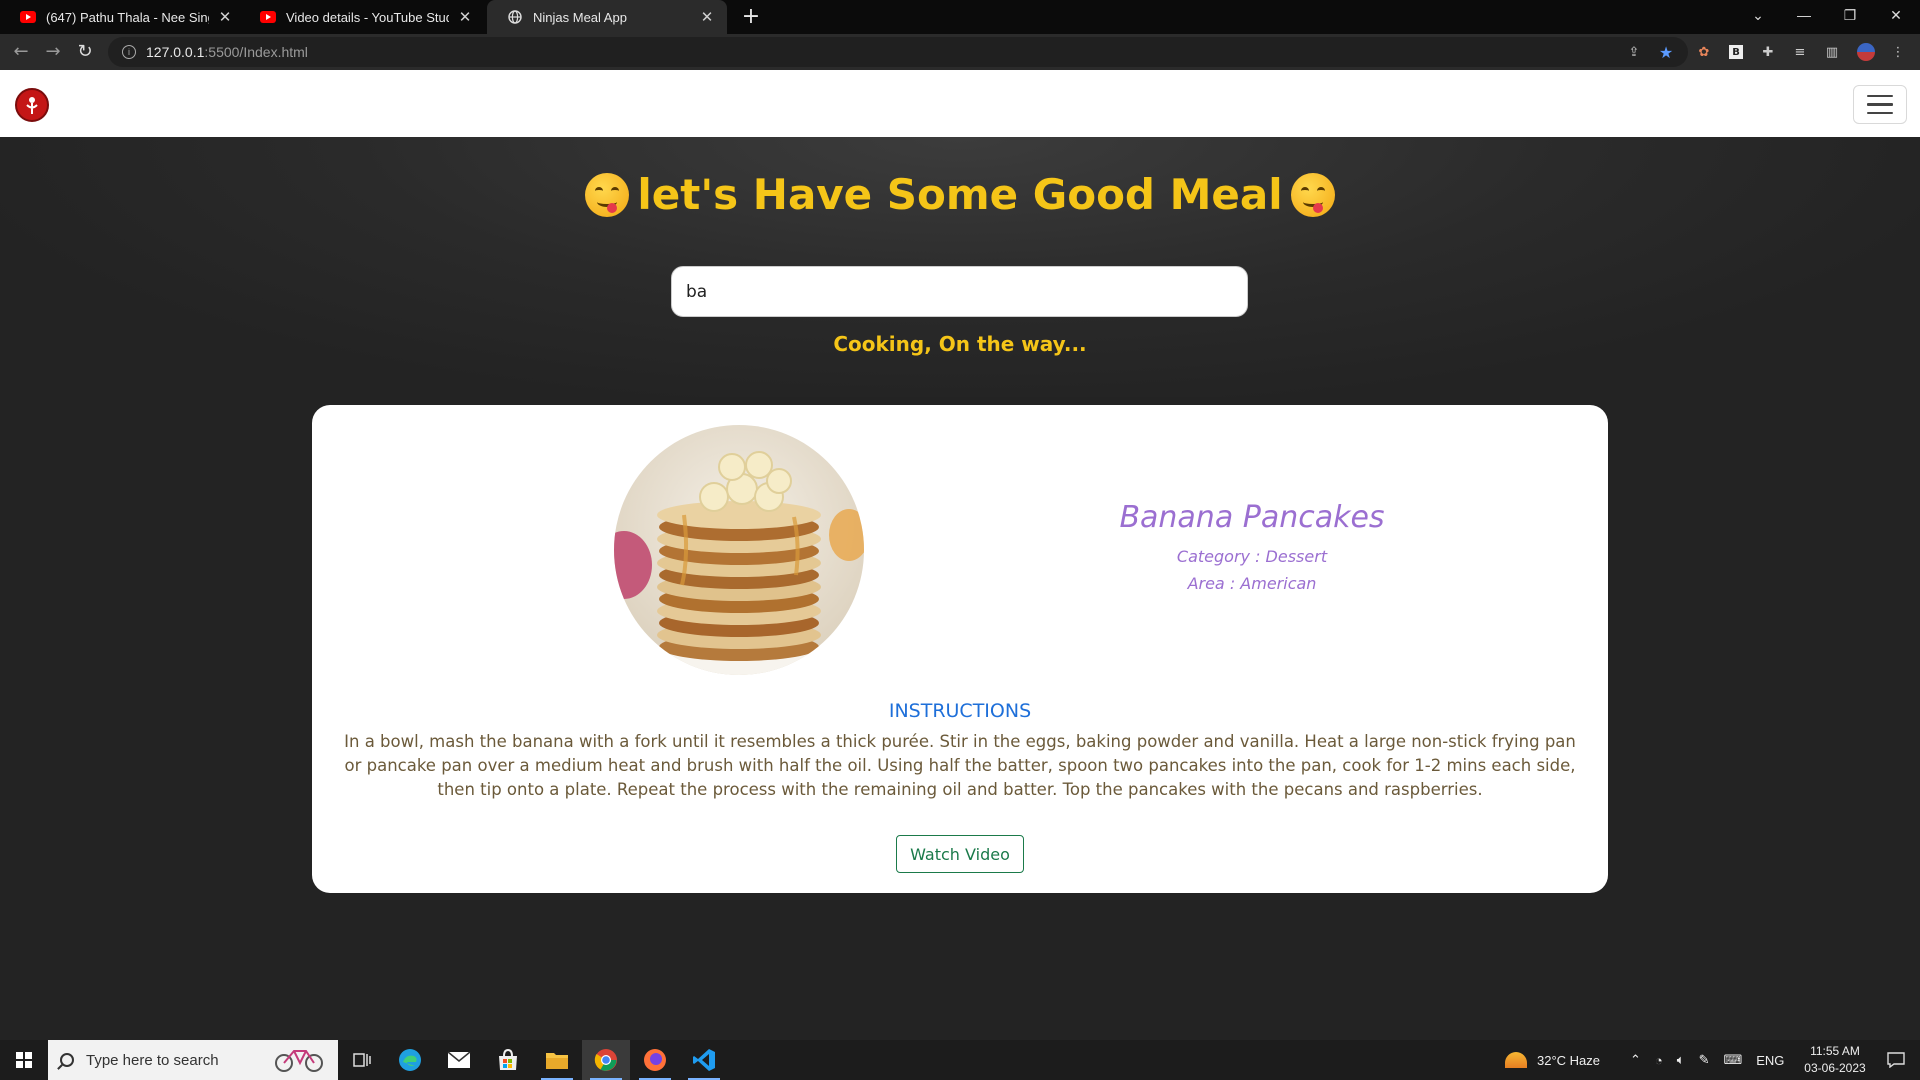 Image resolution: width=1920 pixels, height=1080 pixels. Describe the element at coordinates (557, 1060) in the screenshot. I see `file-explorer-icon` at that location.